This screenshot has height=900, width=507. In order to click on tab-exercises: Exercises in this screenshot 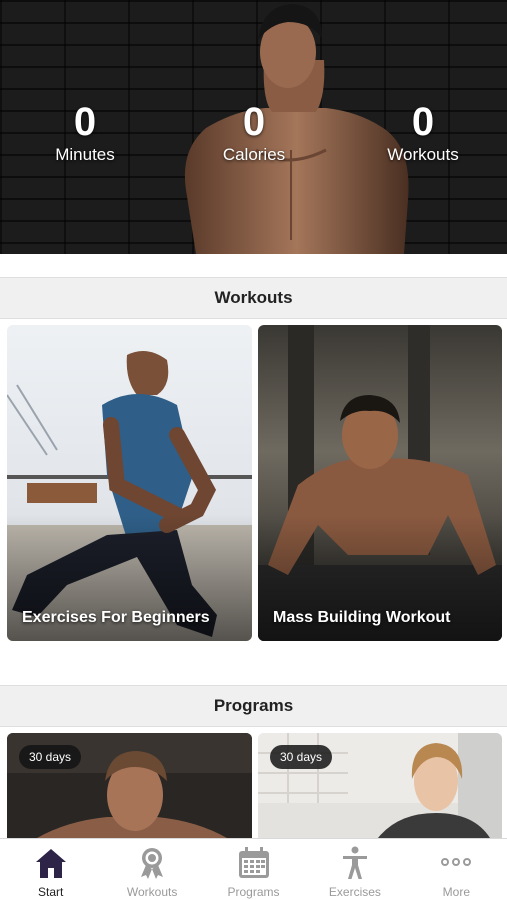, I will do `click(354, 869)`.